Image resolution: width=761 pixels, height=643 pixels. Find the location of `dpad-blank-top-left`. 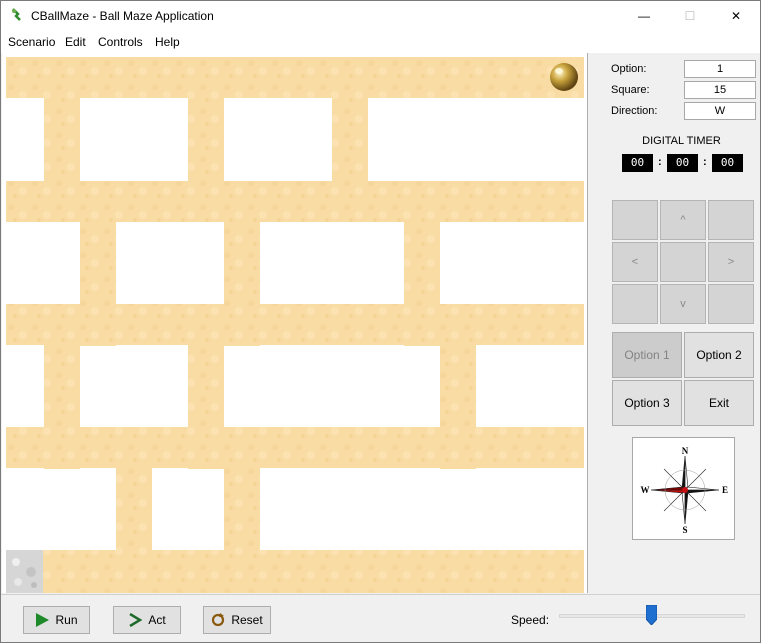

dpad-blank-top-left is located at coordinates (635, 220).